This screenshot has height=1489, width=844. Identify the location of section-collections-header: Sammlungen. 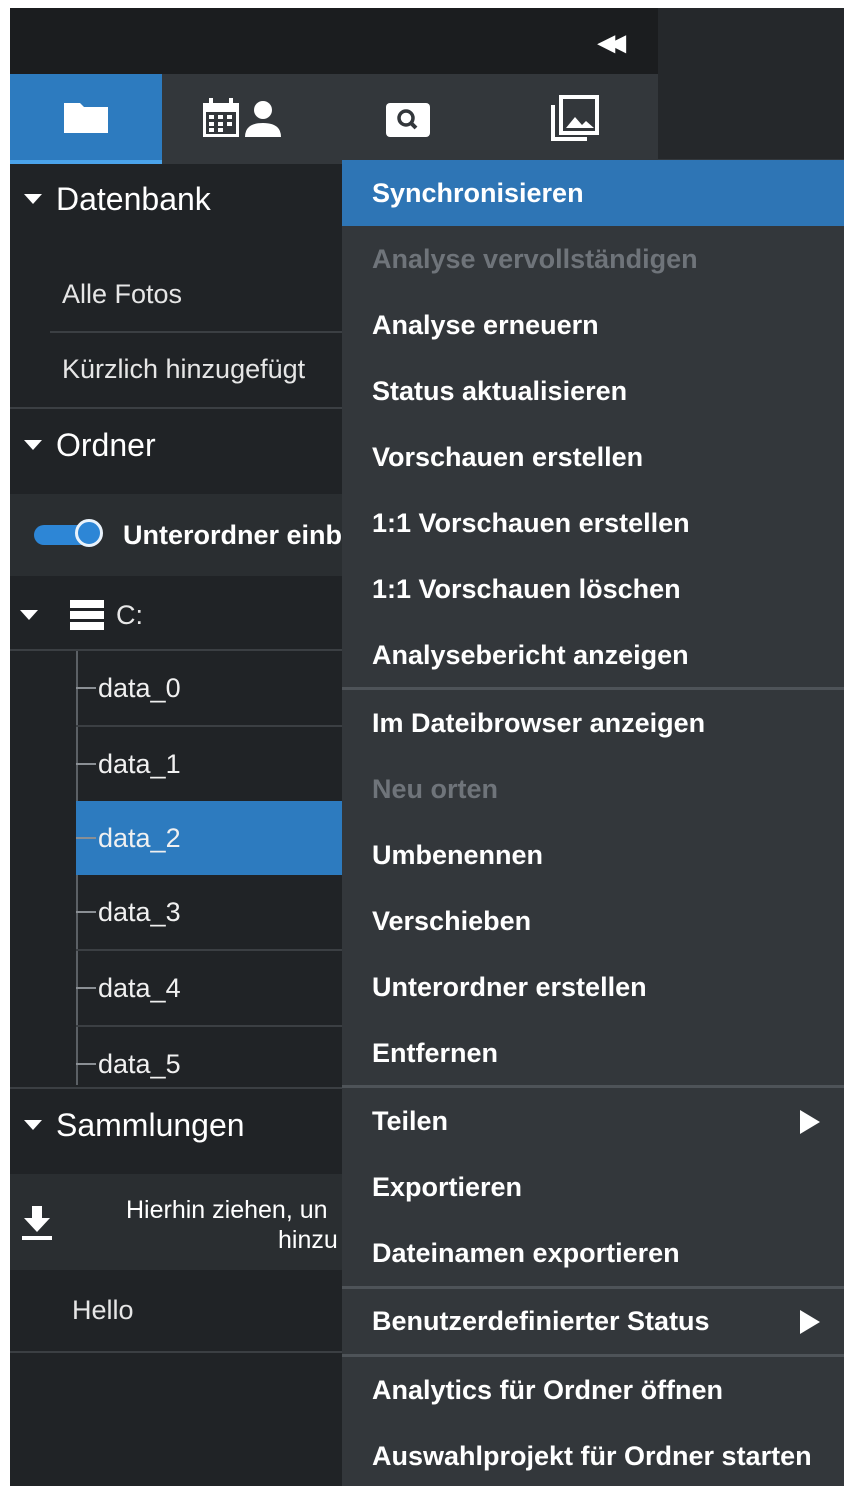
(176, 1125).